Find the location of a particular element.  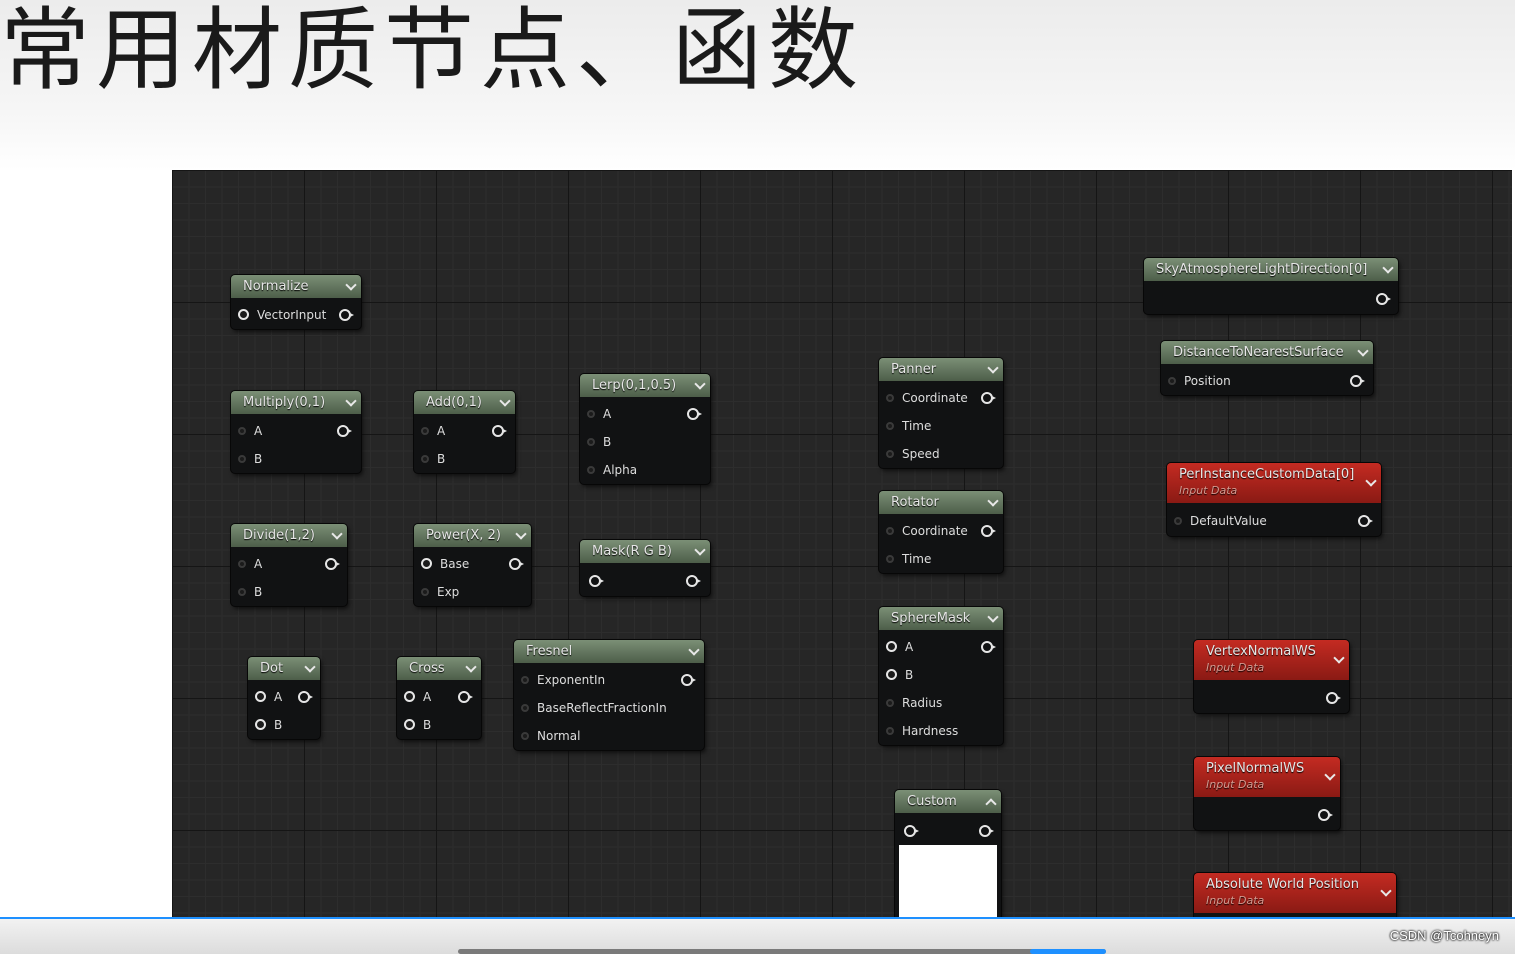

node-add: Add(0,1) A B is located at coordinates (464, 432).